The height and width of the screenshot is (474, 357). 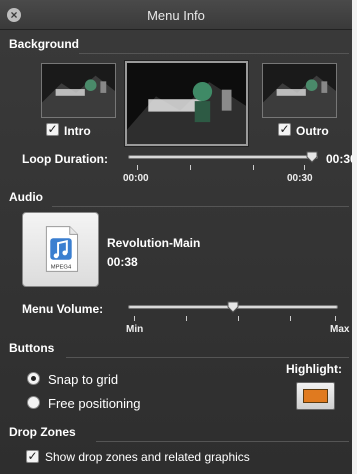 I want to click on free-positioning-label: Free positioning, so click(x=94, y=403).